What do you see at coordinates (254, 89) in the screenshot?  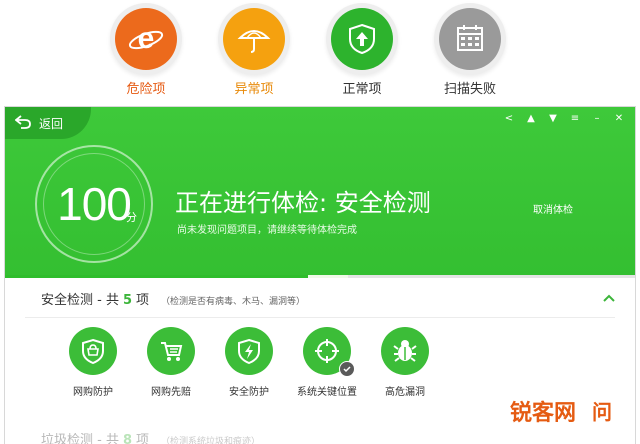 I see `legend-label: 异常项` at bounding box center [254, 89].